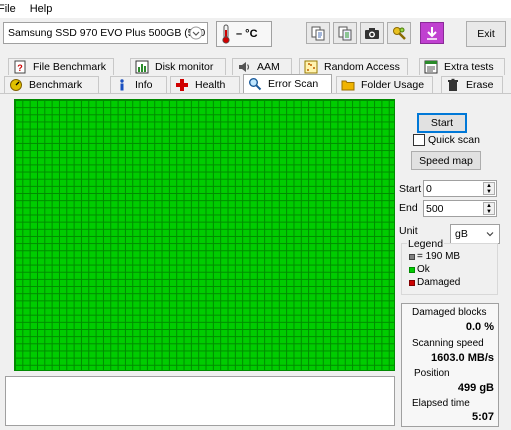  I want to click on info-icon, so click(122, 85).